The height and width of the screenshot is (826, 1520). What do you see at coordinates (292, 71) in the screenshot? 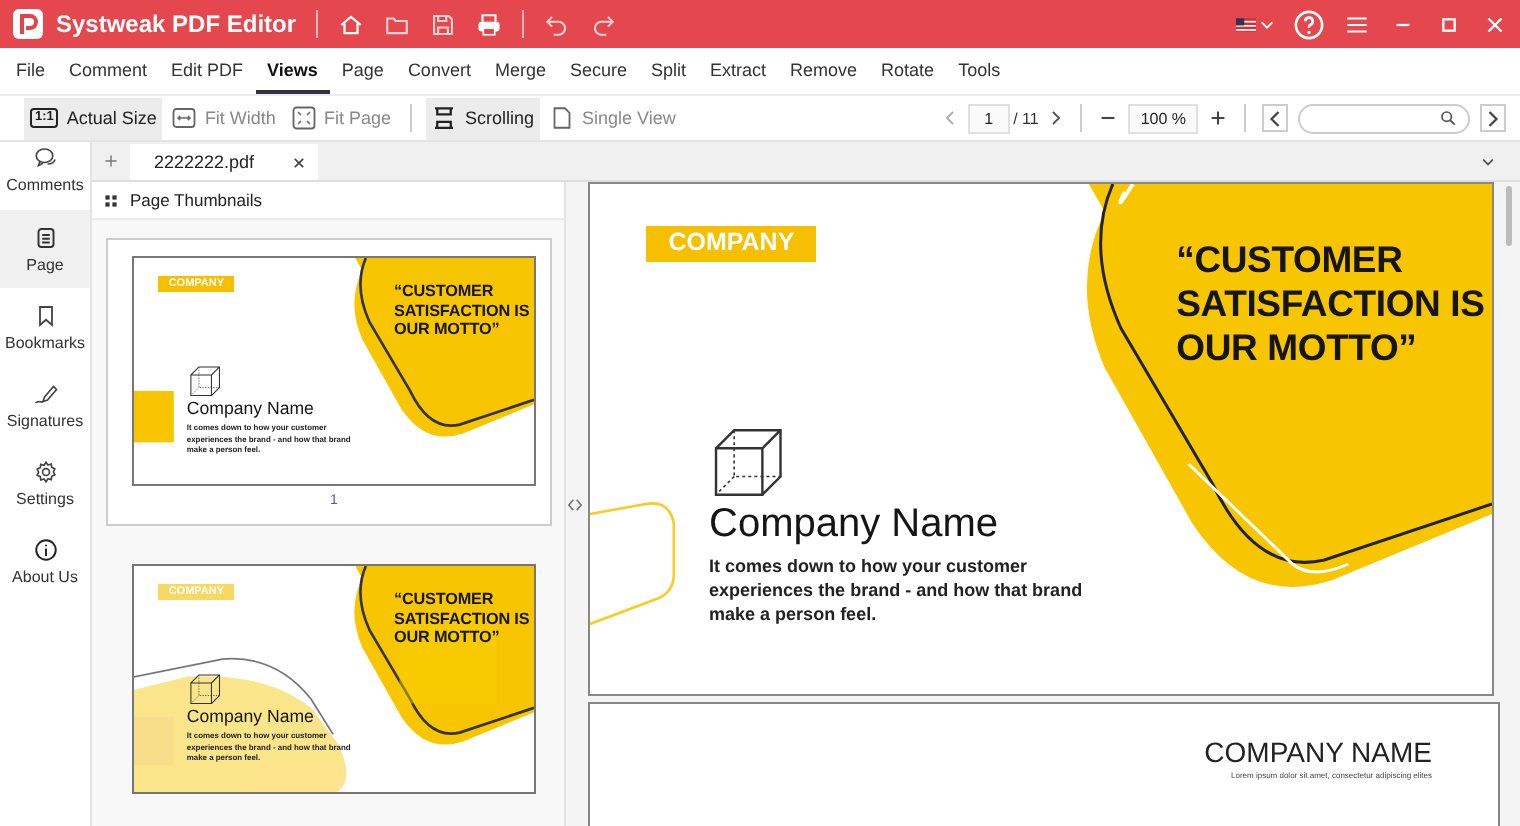
I see `menu-tab: Views` at bounding box center [292, 71].